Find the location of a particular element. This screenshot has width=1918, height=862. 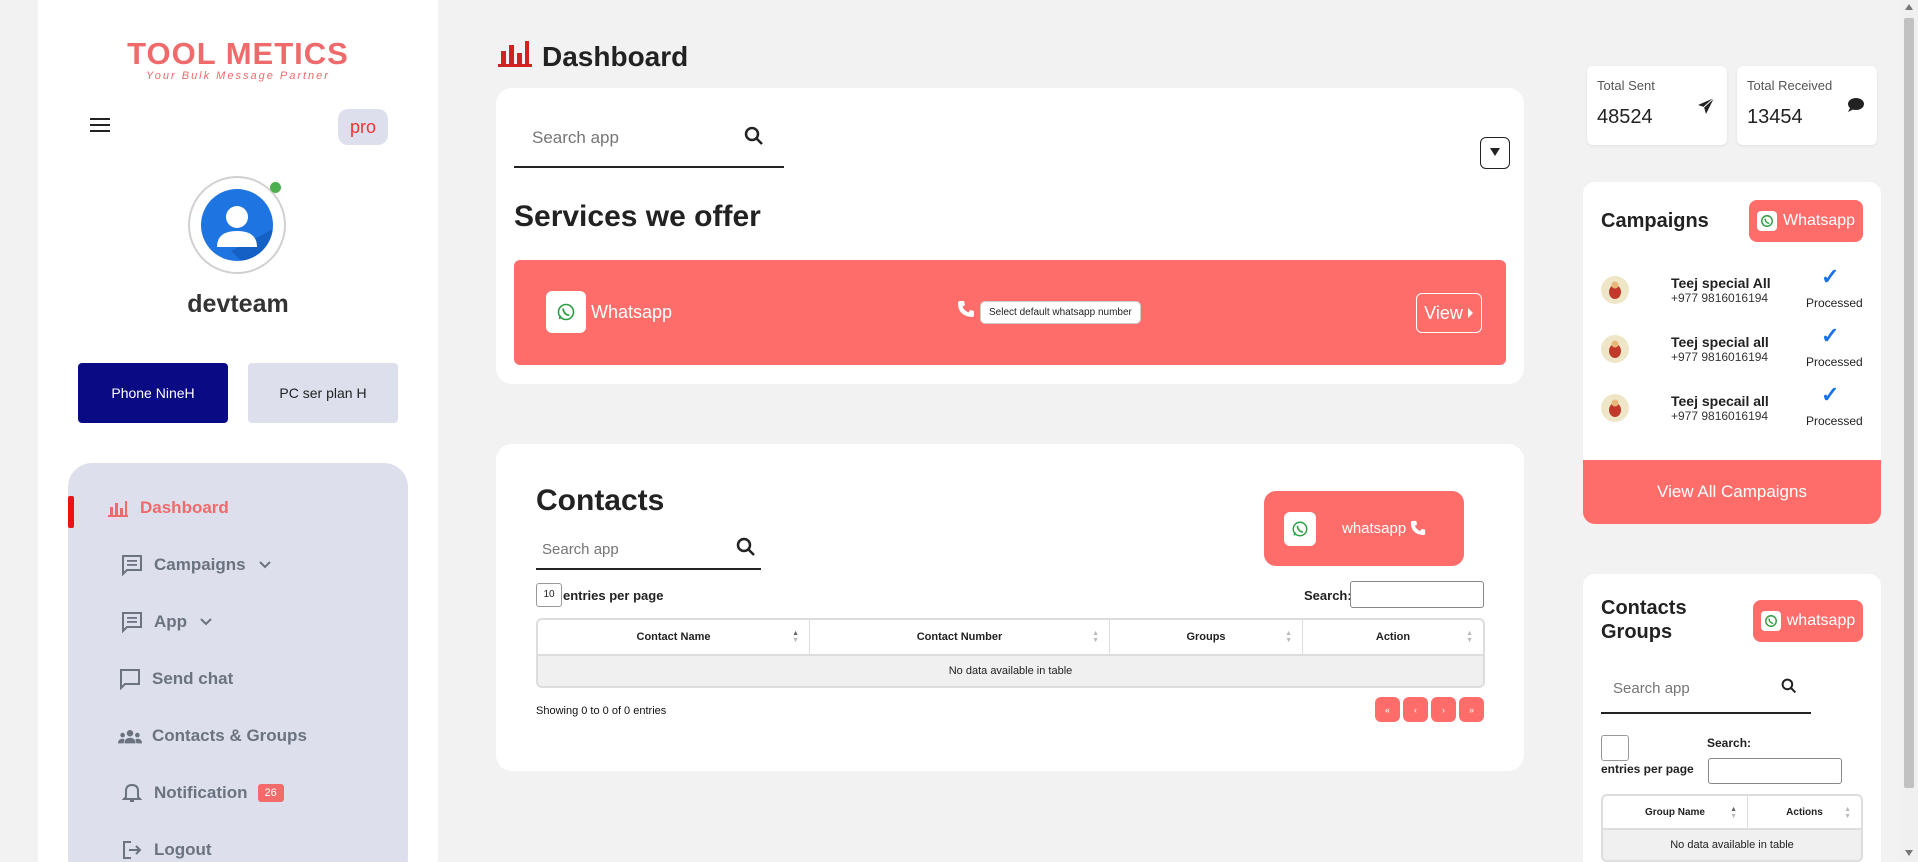

pagination: « ‹ › » is located at coordinates (1428, 709).